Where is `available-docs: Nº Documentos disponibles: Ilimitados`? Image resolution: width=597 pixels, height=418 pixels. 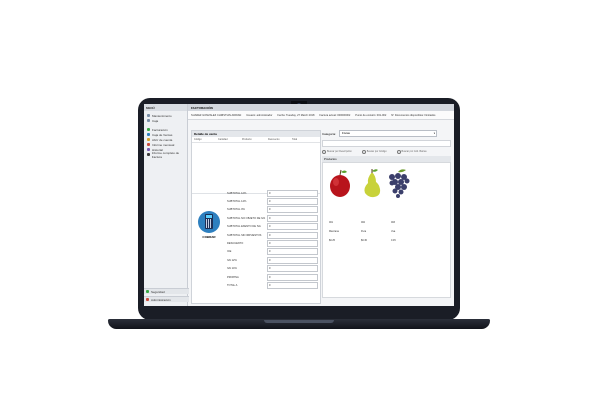
available-docs: Nº Documentos disponibles: Ilimitados is located at coordinates (413, 115).